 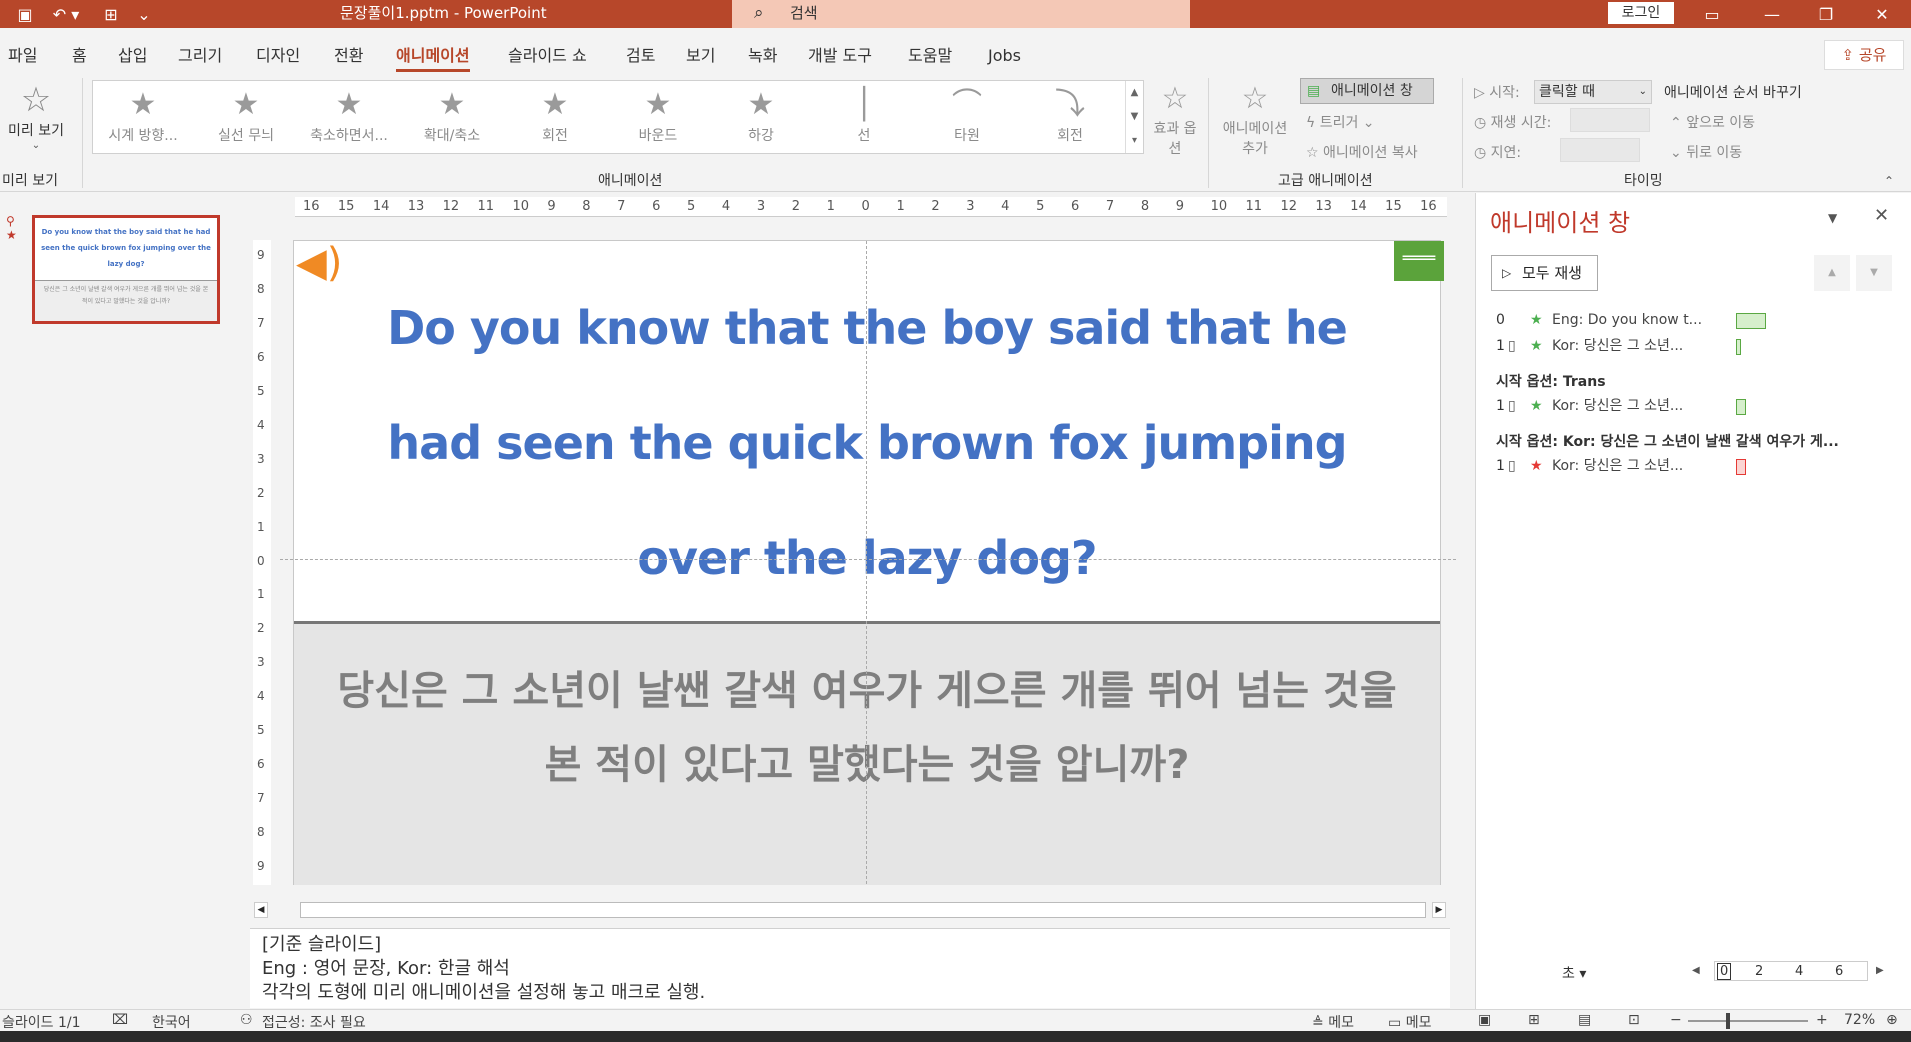 I want to click on vertical-guide, so click(x=866, y=562).